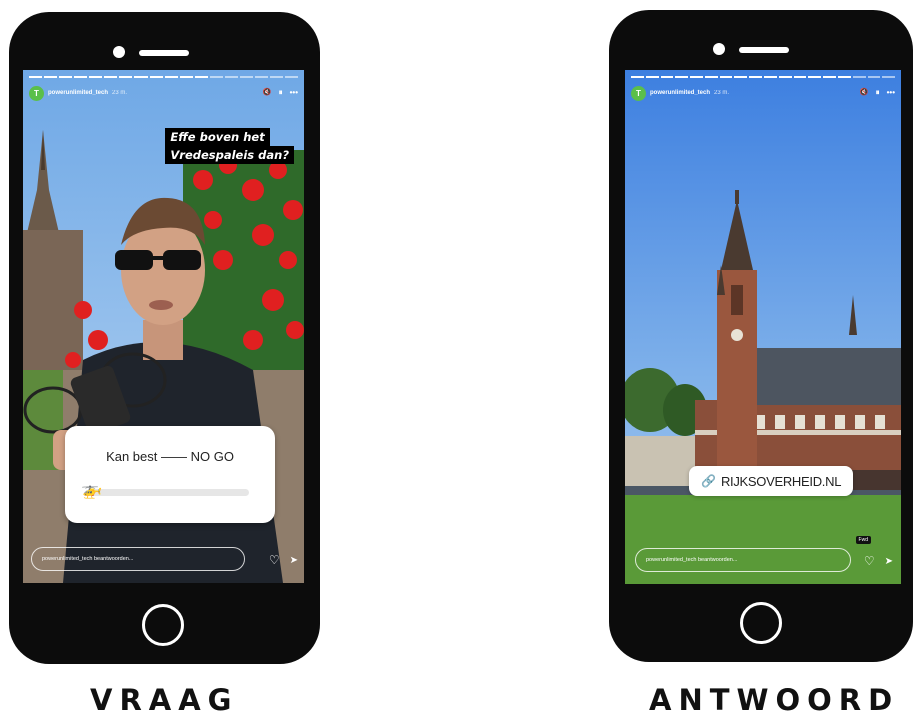 The image size is (914, 717). I want to click on caption-vraag: VRAAG, so click(164, 700).